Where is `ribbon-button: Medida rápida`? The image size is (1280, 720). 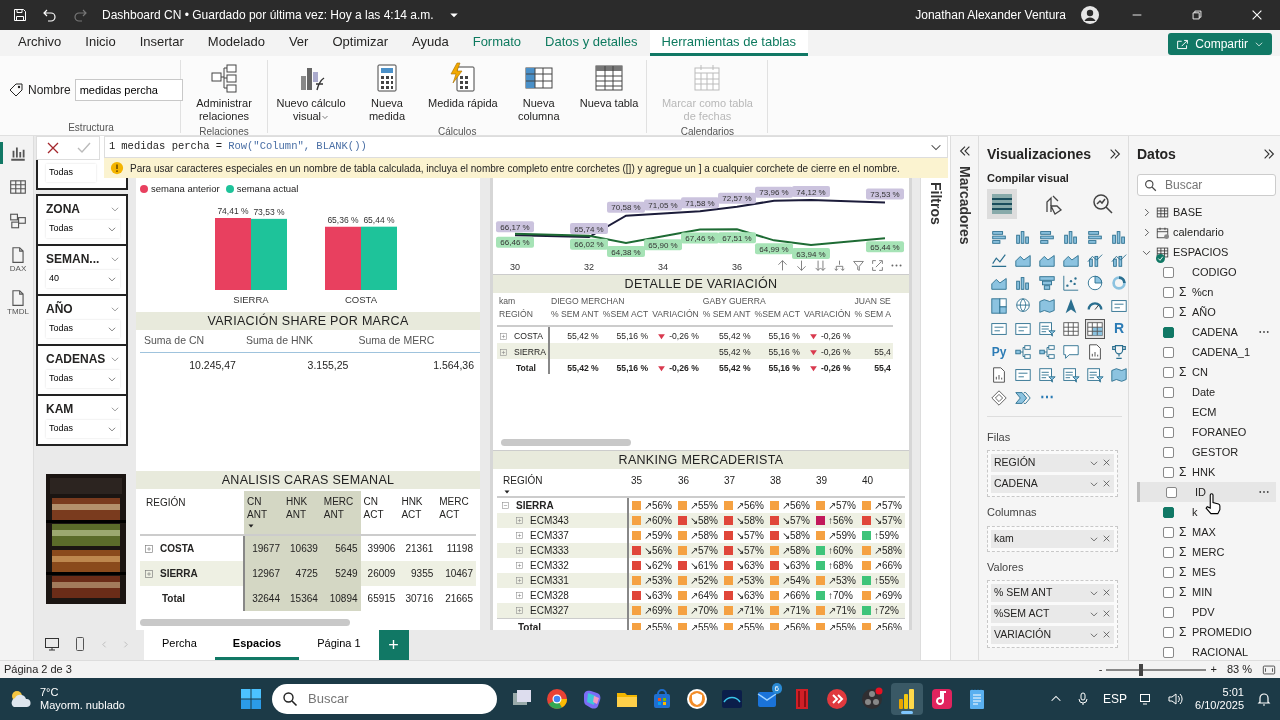
ribbon-button: Medida rápida is located at coordinates (463, 86).